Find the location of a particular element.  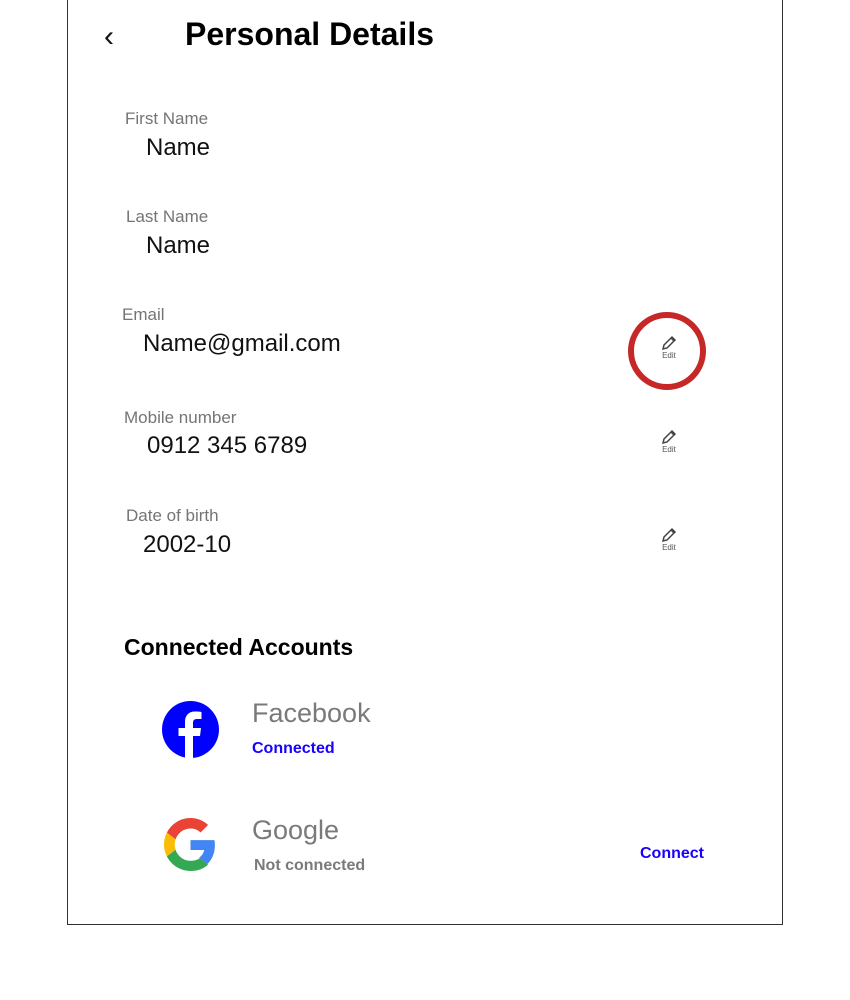

edit-mobile-button: Edit is located at coordinates (669, 441).